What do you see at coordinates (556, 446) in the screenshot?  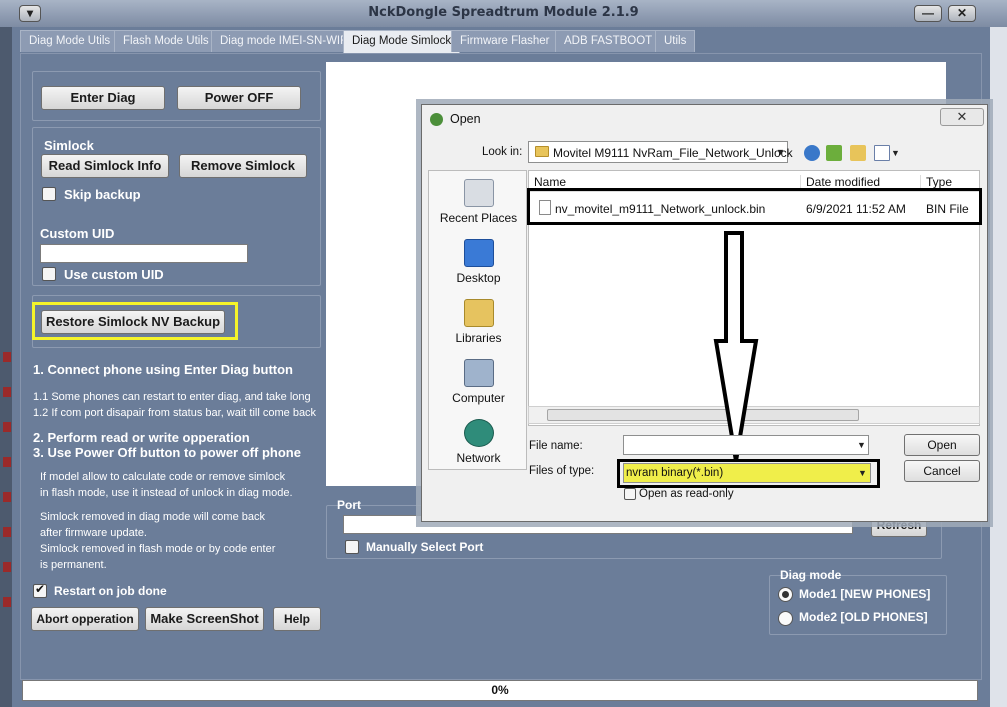 I see `file-name-label: File name:` at bounding box center [556, 446].